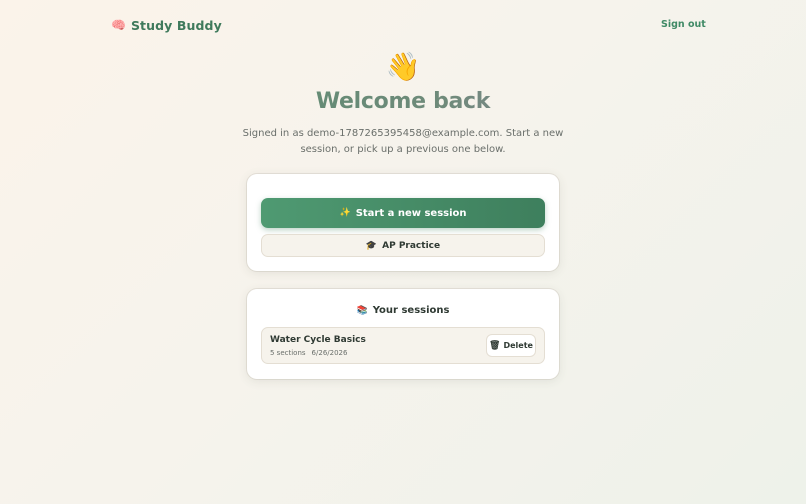  Describe the element at coordinates (411, 245) in the screenshot. I see `ap-practice-label: AP Practice` at that location.